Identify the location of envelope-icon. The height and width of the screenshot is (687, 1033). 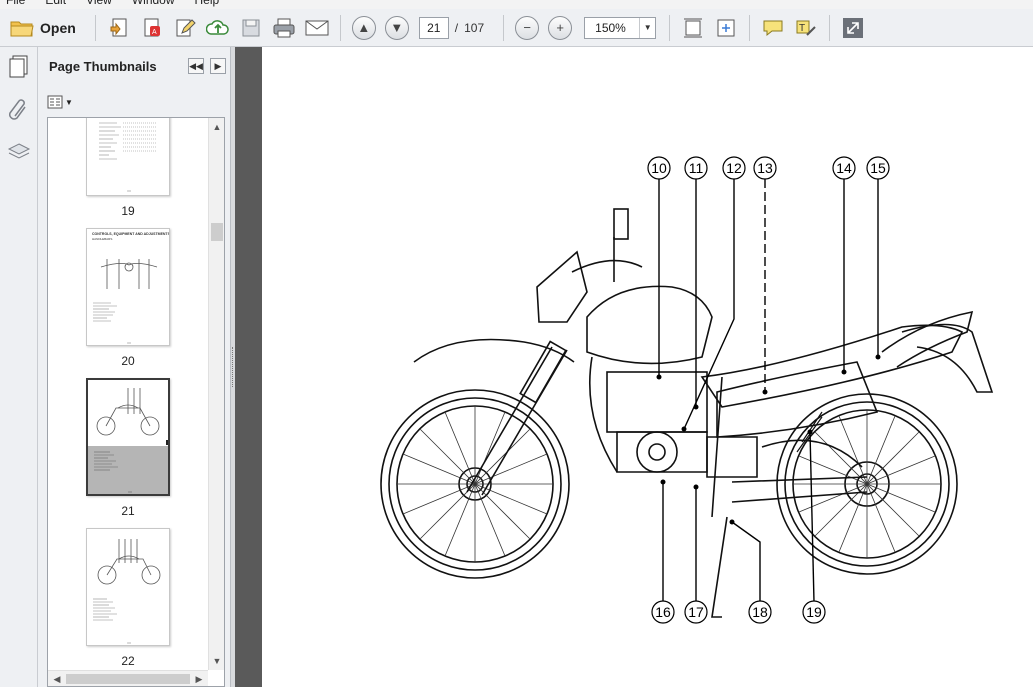
(317, 27).